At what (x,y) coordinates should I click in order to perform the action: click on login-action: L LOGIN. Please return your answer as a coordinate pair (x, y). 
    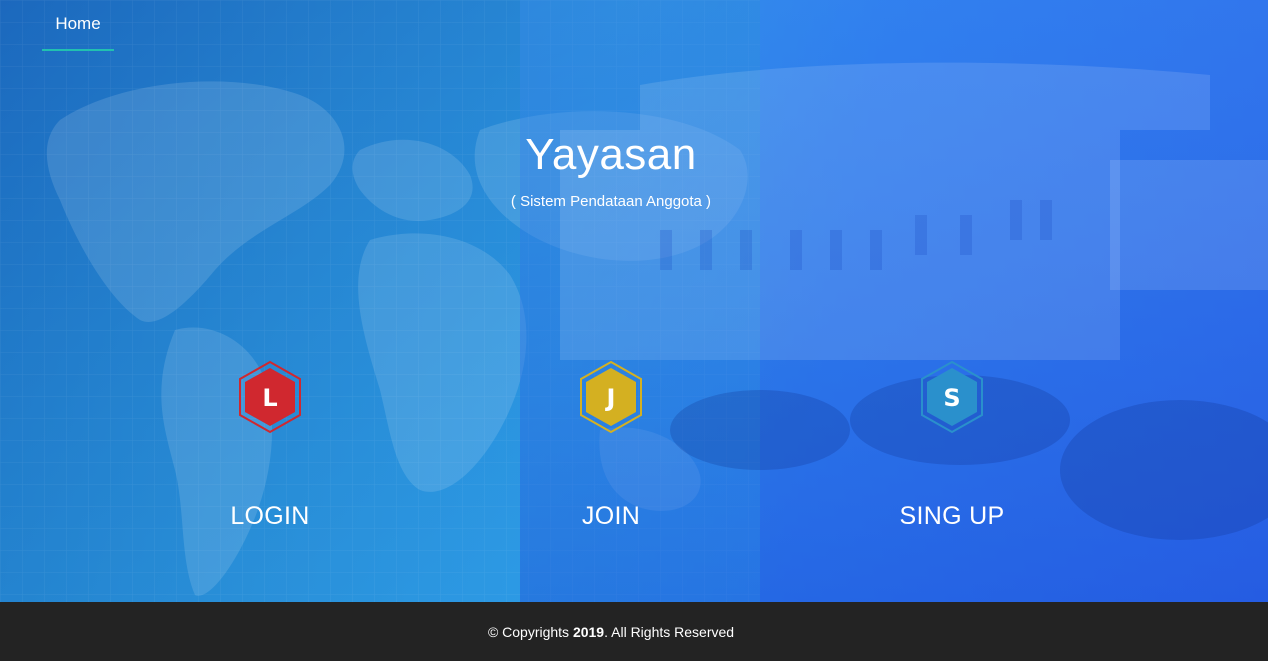
    Looking at the image, I should click on (270, 450).